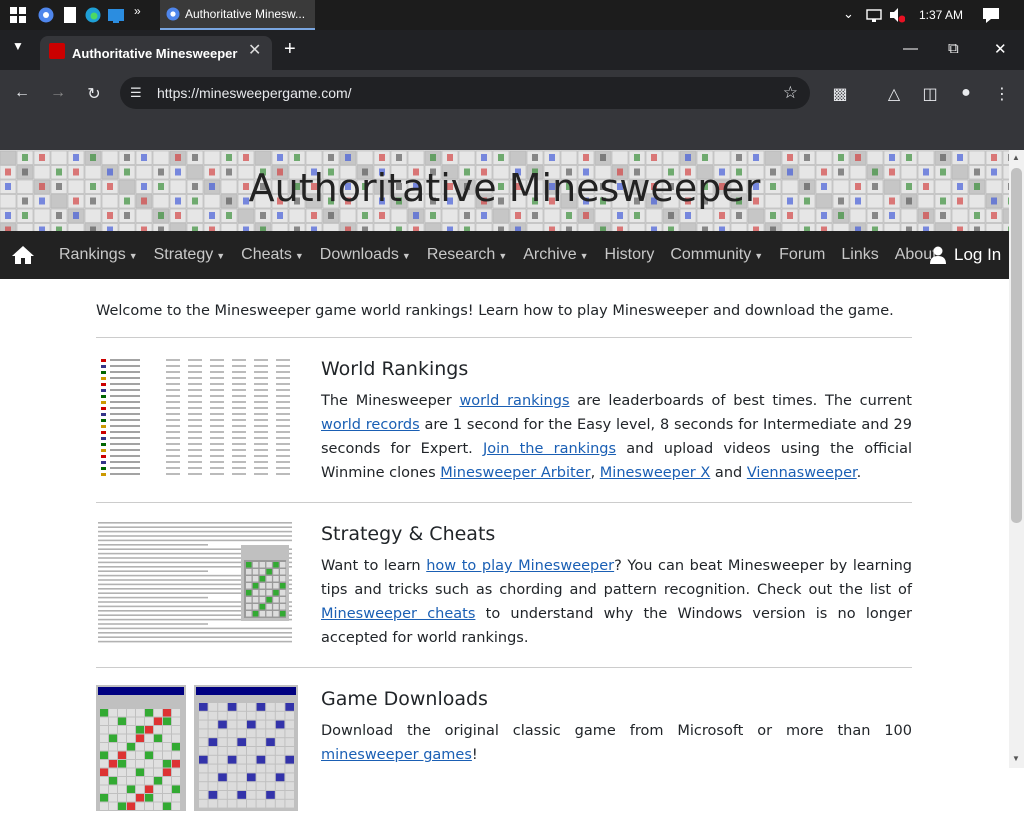 The height and width of the screenshot is (828, 1024). Describe the element at coordinates (1000, 49) in the screenshot. I see `close-window-icon: ✕` at that location.